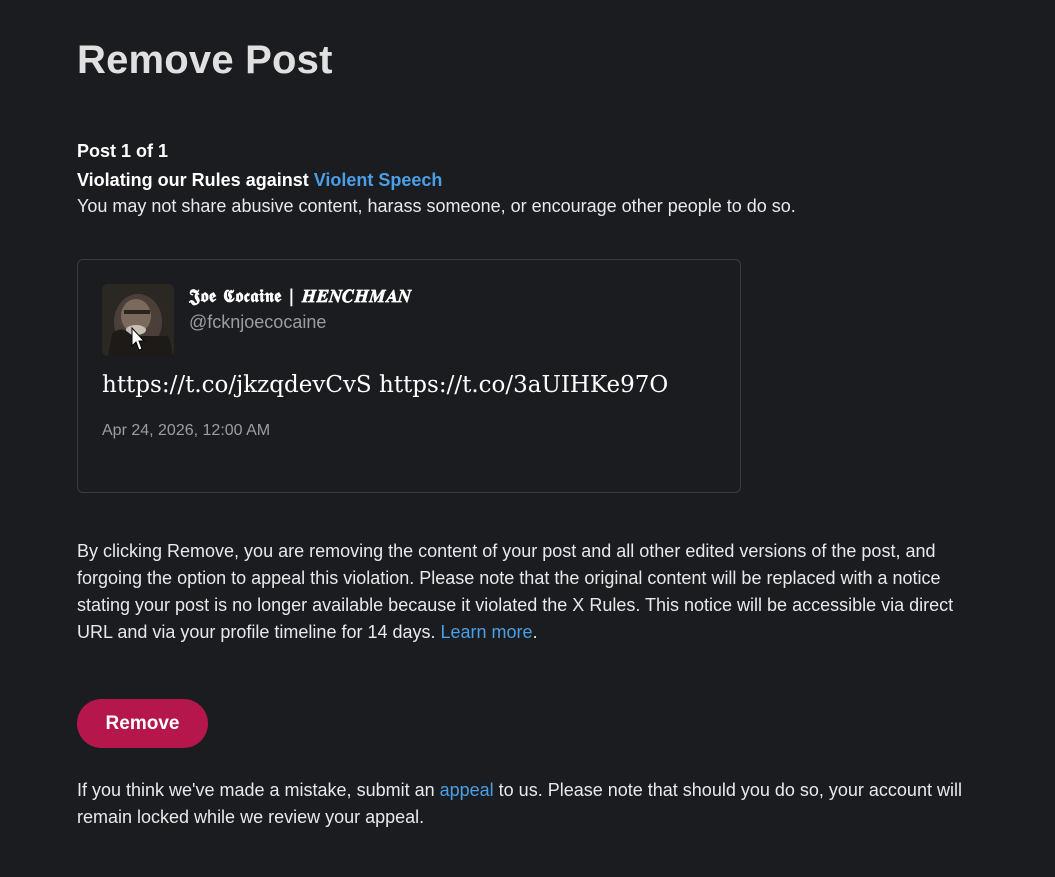 This screenshot has width=1055, height=877. Describe the element at coordinates (123, 151) in the screenshot. I see `post-count: Post 1 of 1` at that location.